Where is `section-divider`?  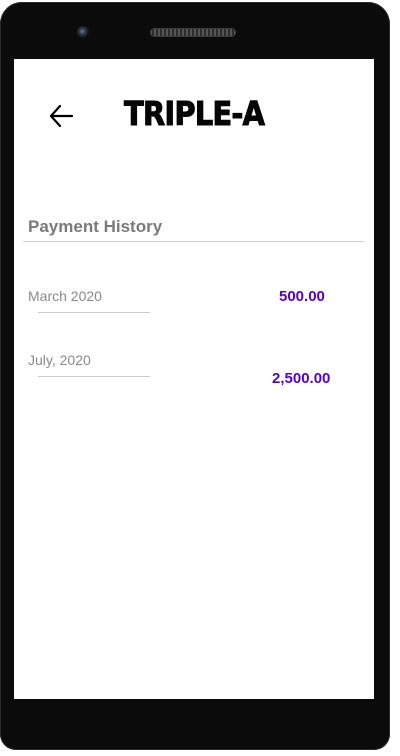
section-divider is located at coordinates (193, 241).